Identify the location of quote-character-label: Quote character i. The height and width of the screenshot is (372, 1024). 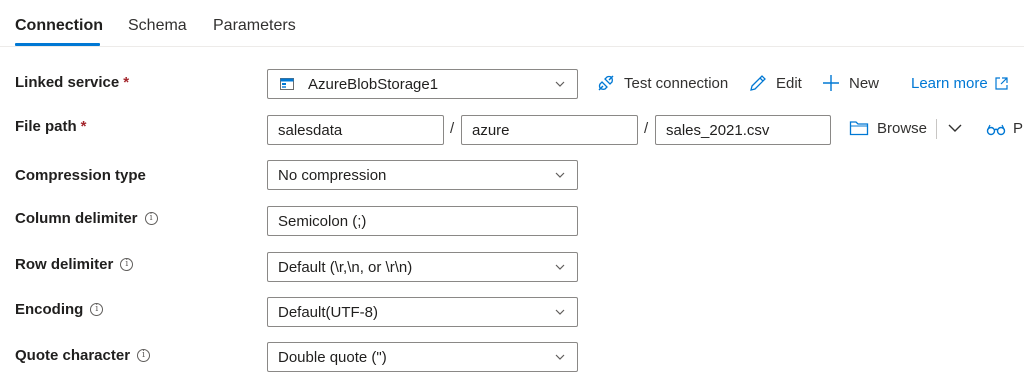
(83, 355).